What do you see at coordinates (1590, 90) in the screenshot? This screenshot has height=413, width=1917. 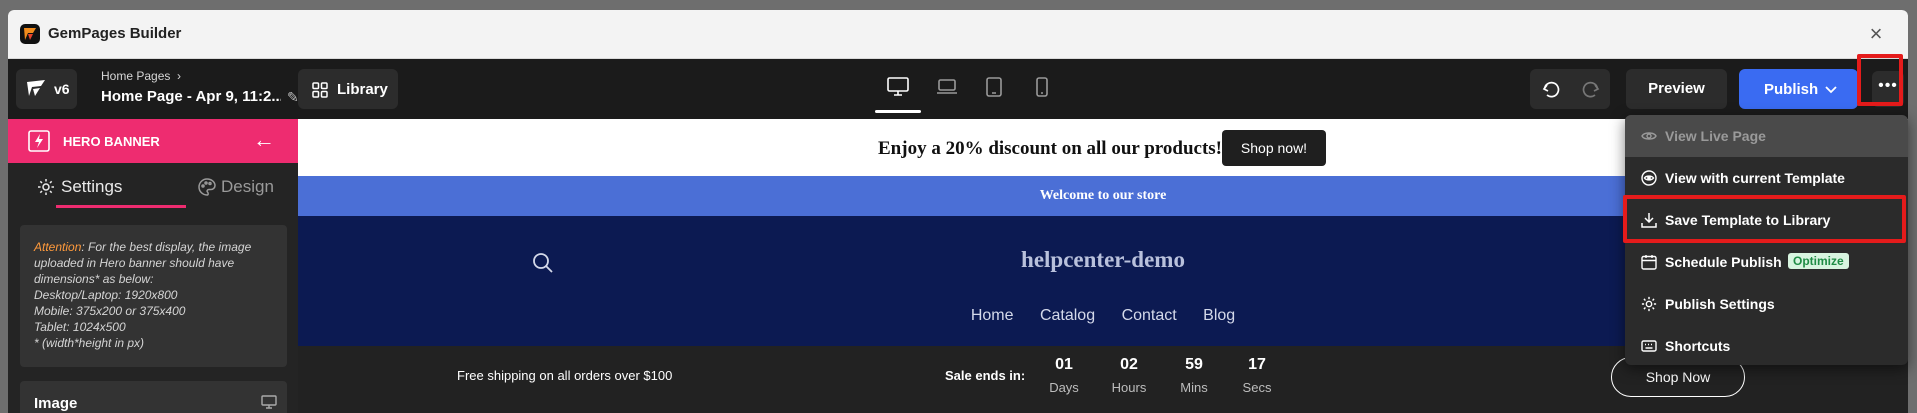 I see `redo-icon` at bounding box center [1590, 90].